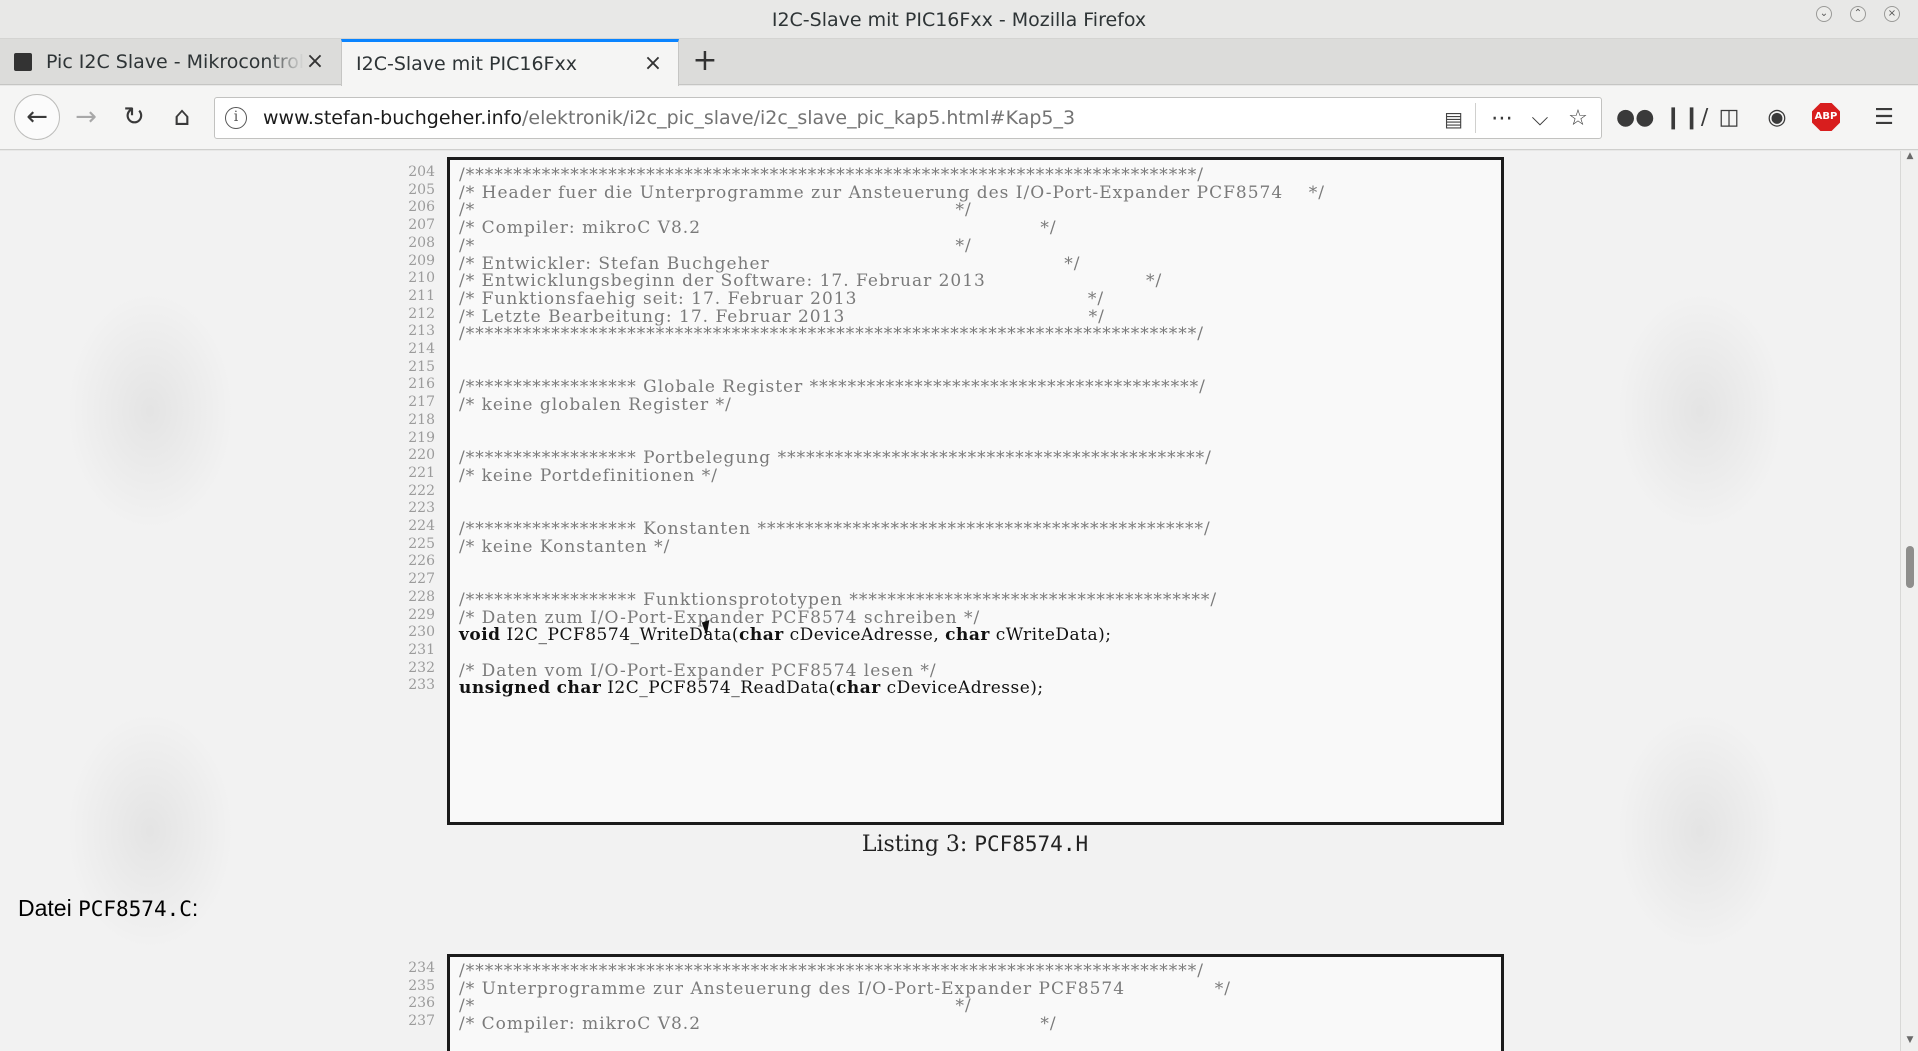  Describe the element at coordinates (421, 437) in the screenshot. I see `line-number: 219` at that location.